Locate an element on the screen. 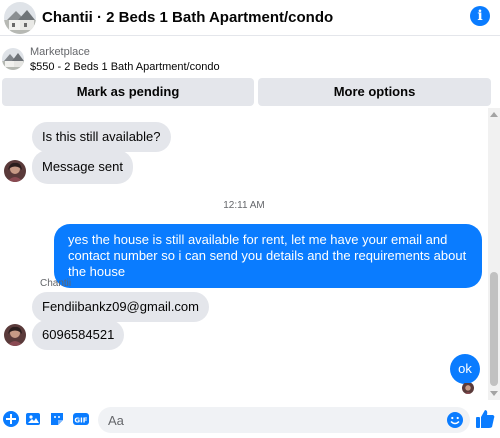 The width and height of the screenshot is (500, 438). svg-text: GIF is located at coordinates (80, 421).